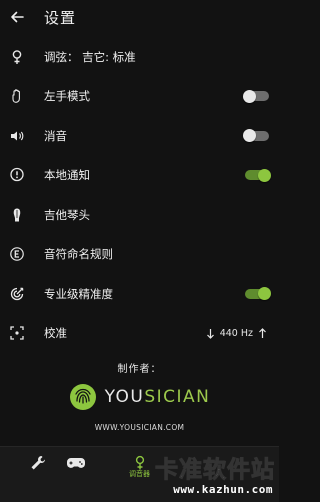 This screenshot has height=502, width=320. I want to click on watermark: 卡准软件站 www.kazhun.com, so click(199, 475).